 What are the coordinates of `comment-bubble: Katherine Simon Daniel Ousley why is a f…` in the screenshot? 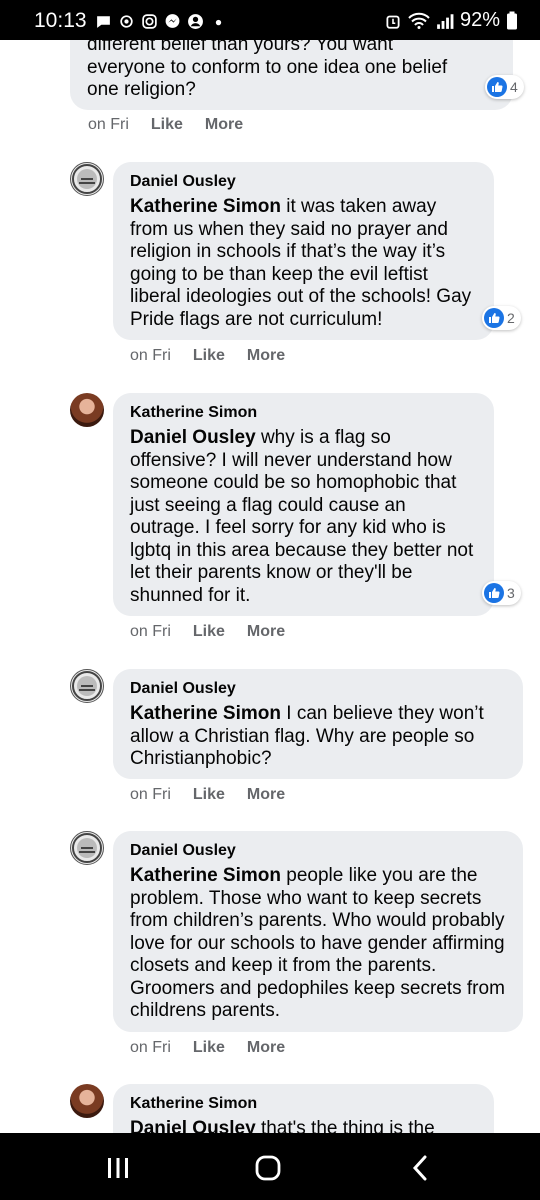 It's located at (303, 504).